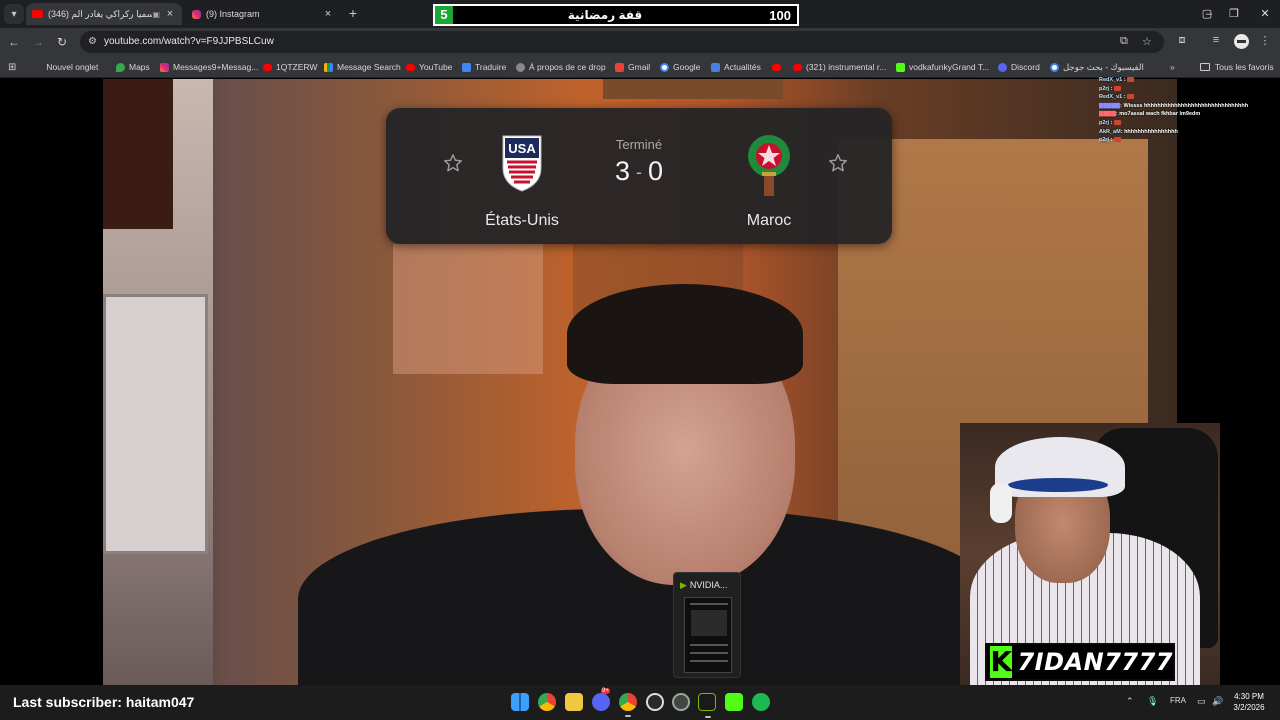 The height and width of the screenshot is (720, 1280). Describe the element at coordinates (1104, 88) in the screenshot. I see `chat-user: p2rj` at that location.